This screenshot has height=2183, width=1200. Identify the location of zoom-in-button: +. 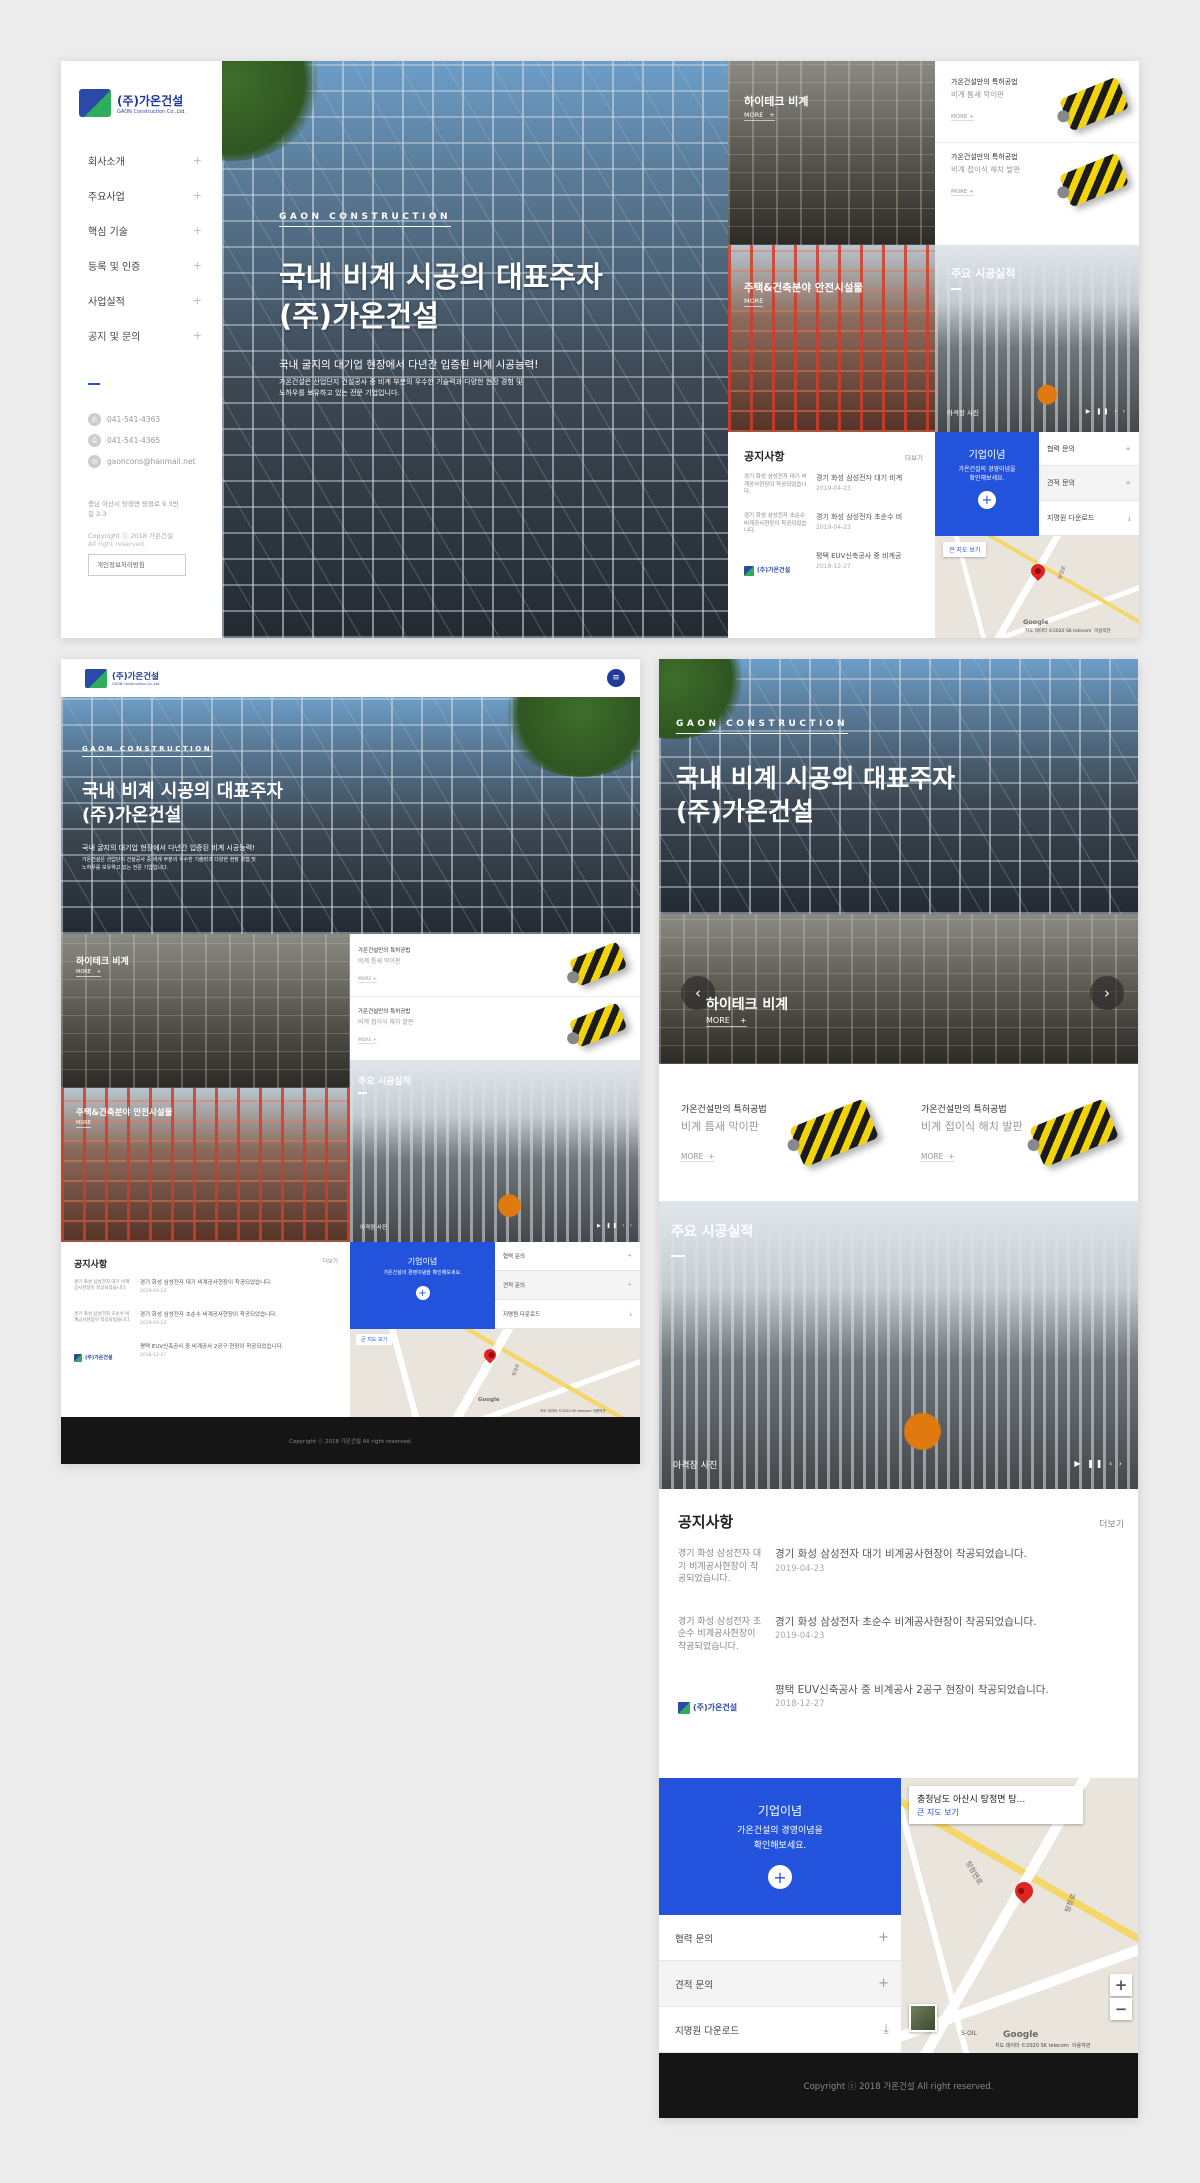
(1121, 1985).